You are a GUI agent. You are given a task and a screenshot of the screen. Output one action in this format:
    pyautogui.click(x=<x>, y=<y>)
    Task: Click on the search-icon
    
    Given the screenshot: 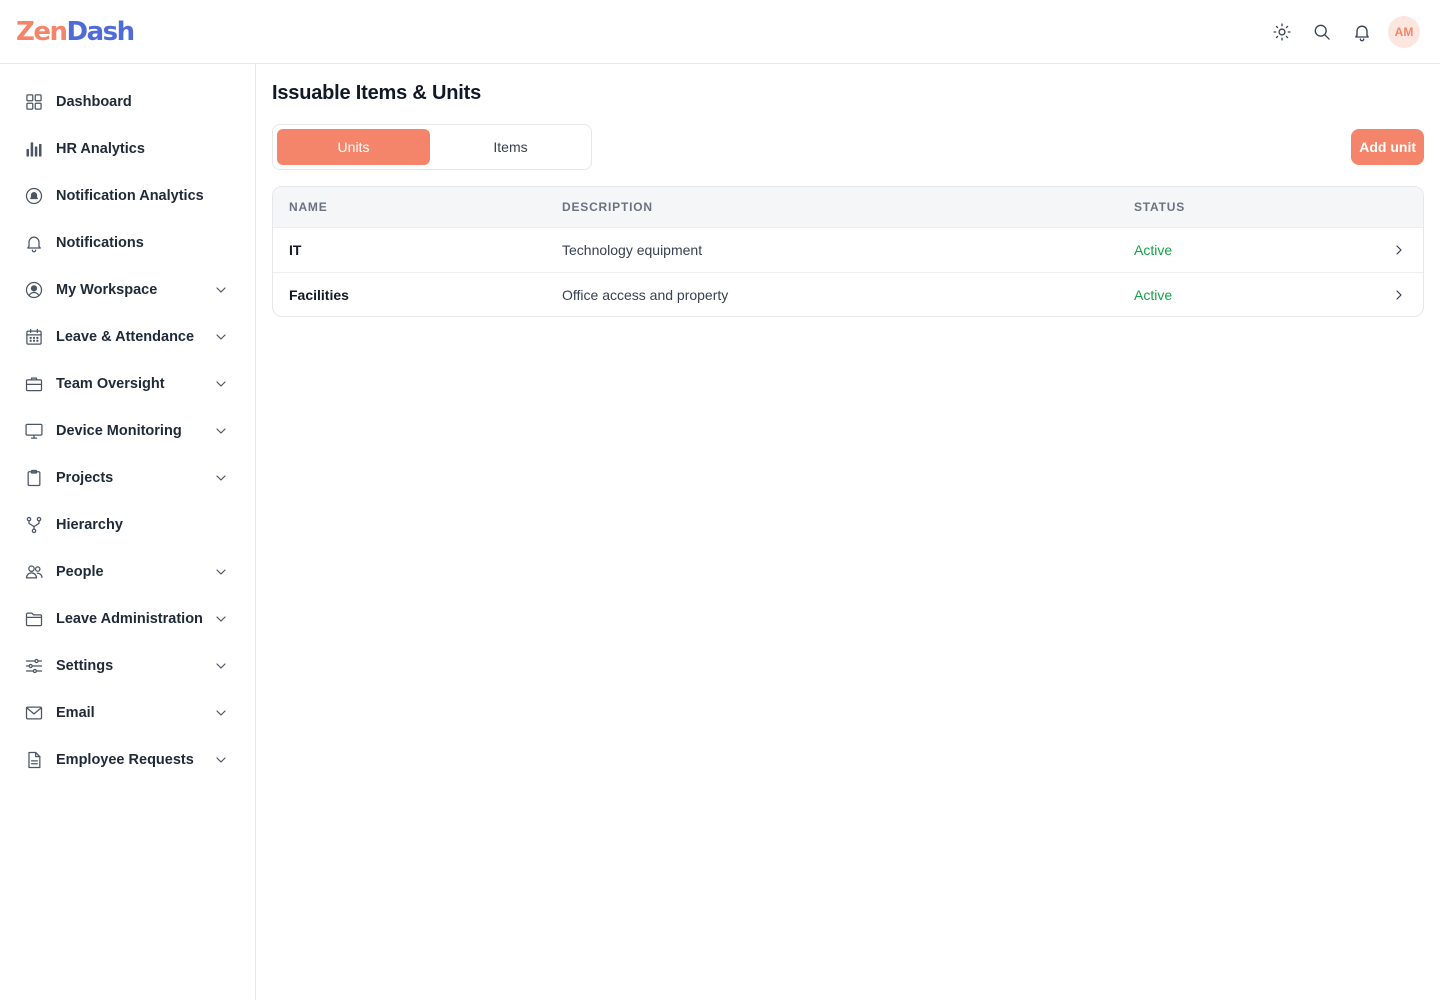 What is the action you would take?
    pyautogui.click(x=1322, y=32)
    